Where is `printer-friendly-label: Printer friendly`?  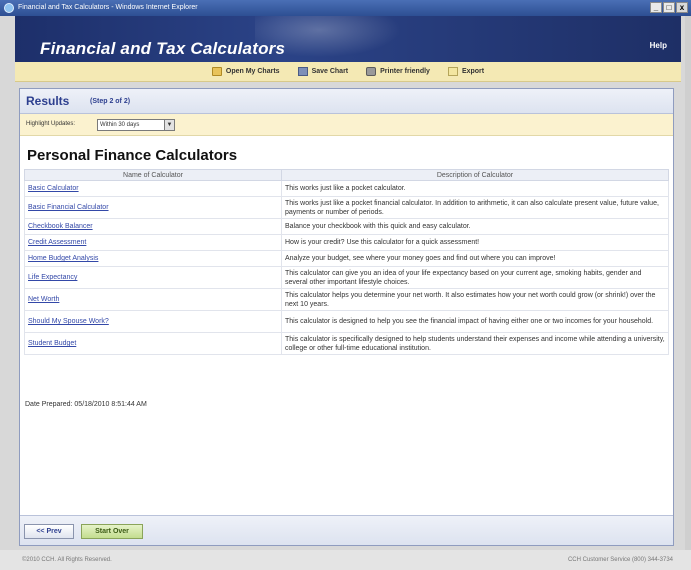
printer-friendly-label: Printer friendly is located at coordinates (405, 71).